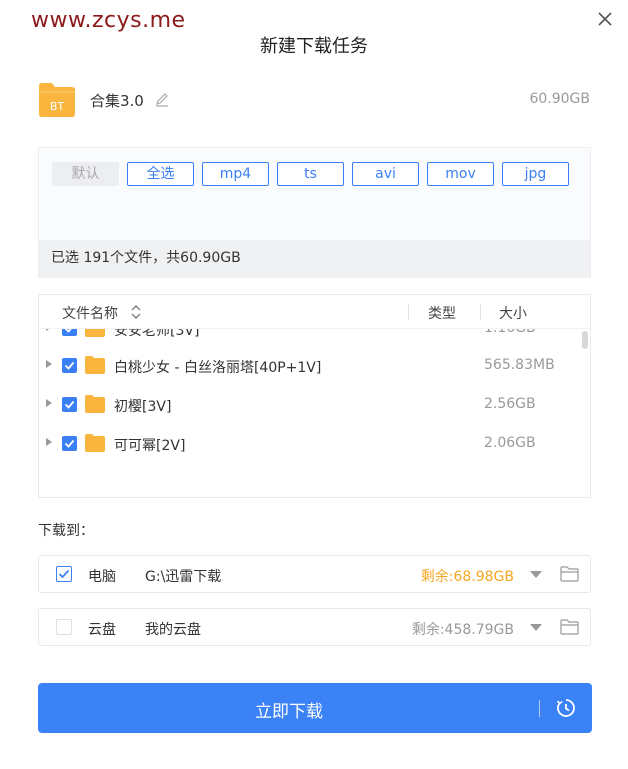 The height and width of the screenshot is (769, 628). What do you see at coordinates (150, 446) in the screenshot?
I see `file-name: 可可幂[2V]` at bounding box center [150, 446].